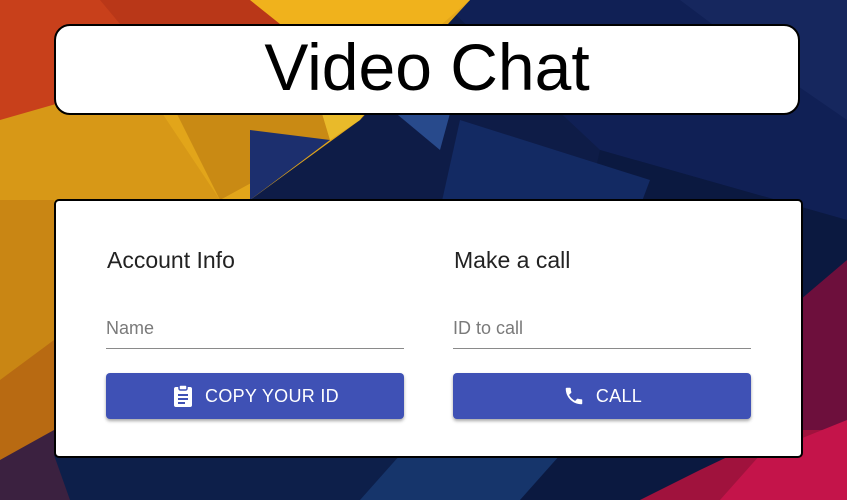  What do you see at coordinates (602, 328) in the screenshot?
I see `id-to-call-input` at bounding box center [602, 328].